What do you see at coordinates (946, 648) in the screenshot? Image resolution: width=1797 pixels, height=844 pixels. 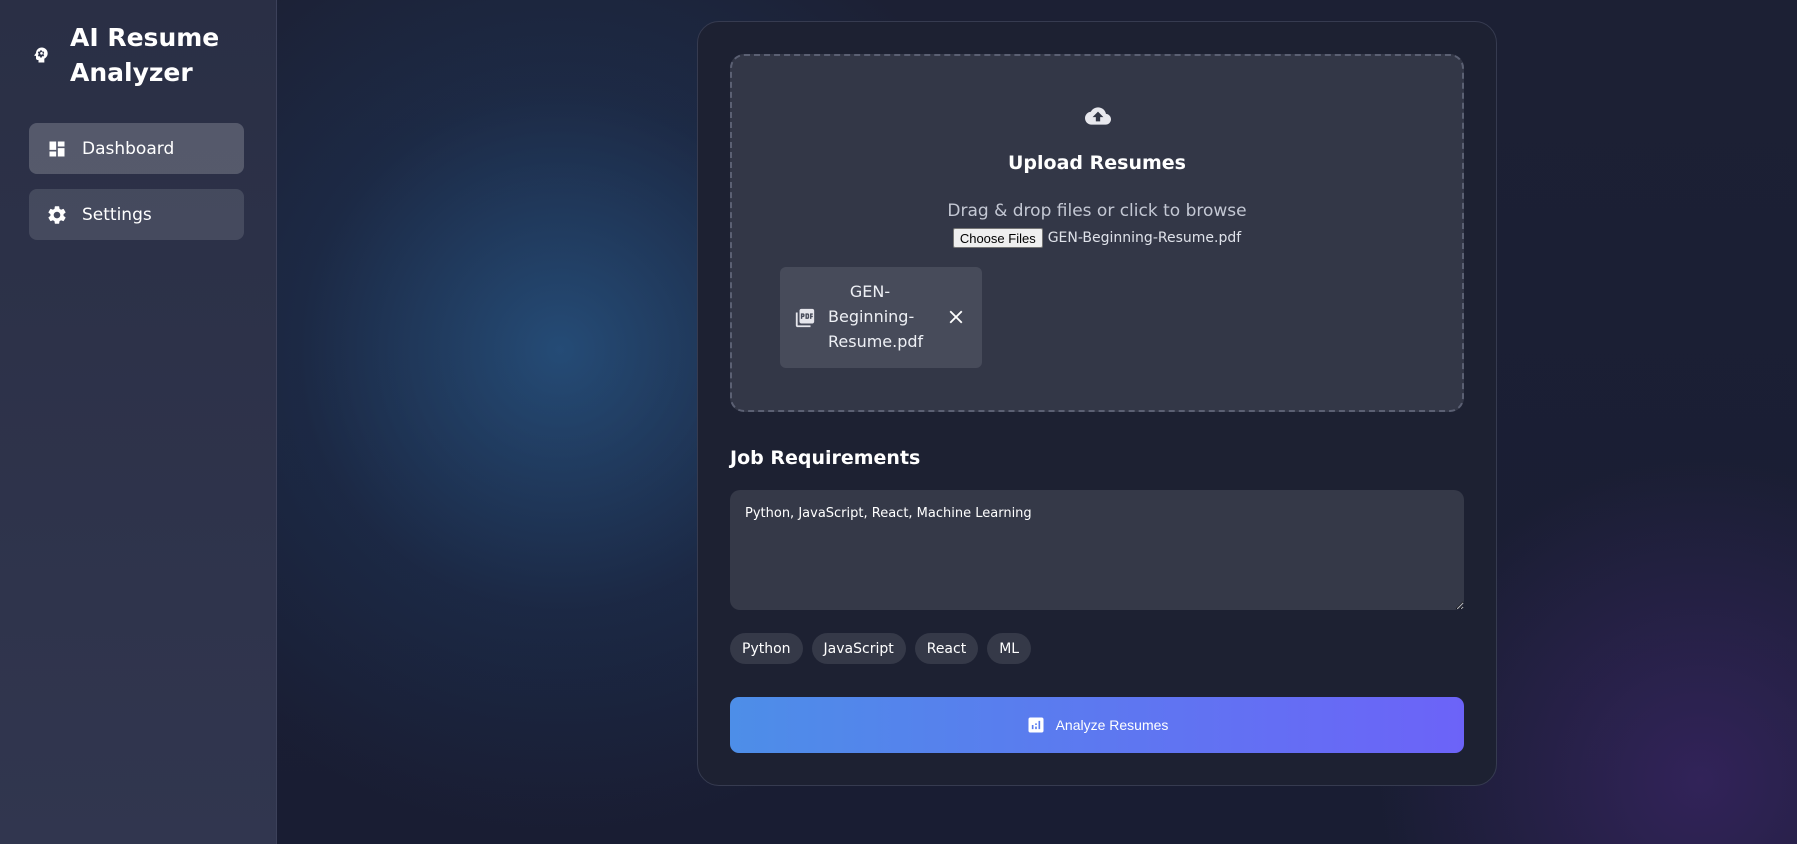 I see `tag-react: React` at bounding box center [946, 648].